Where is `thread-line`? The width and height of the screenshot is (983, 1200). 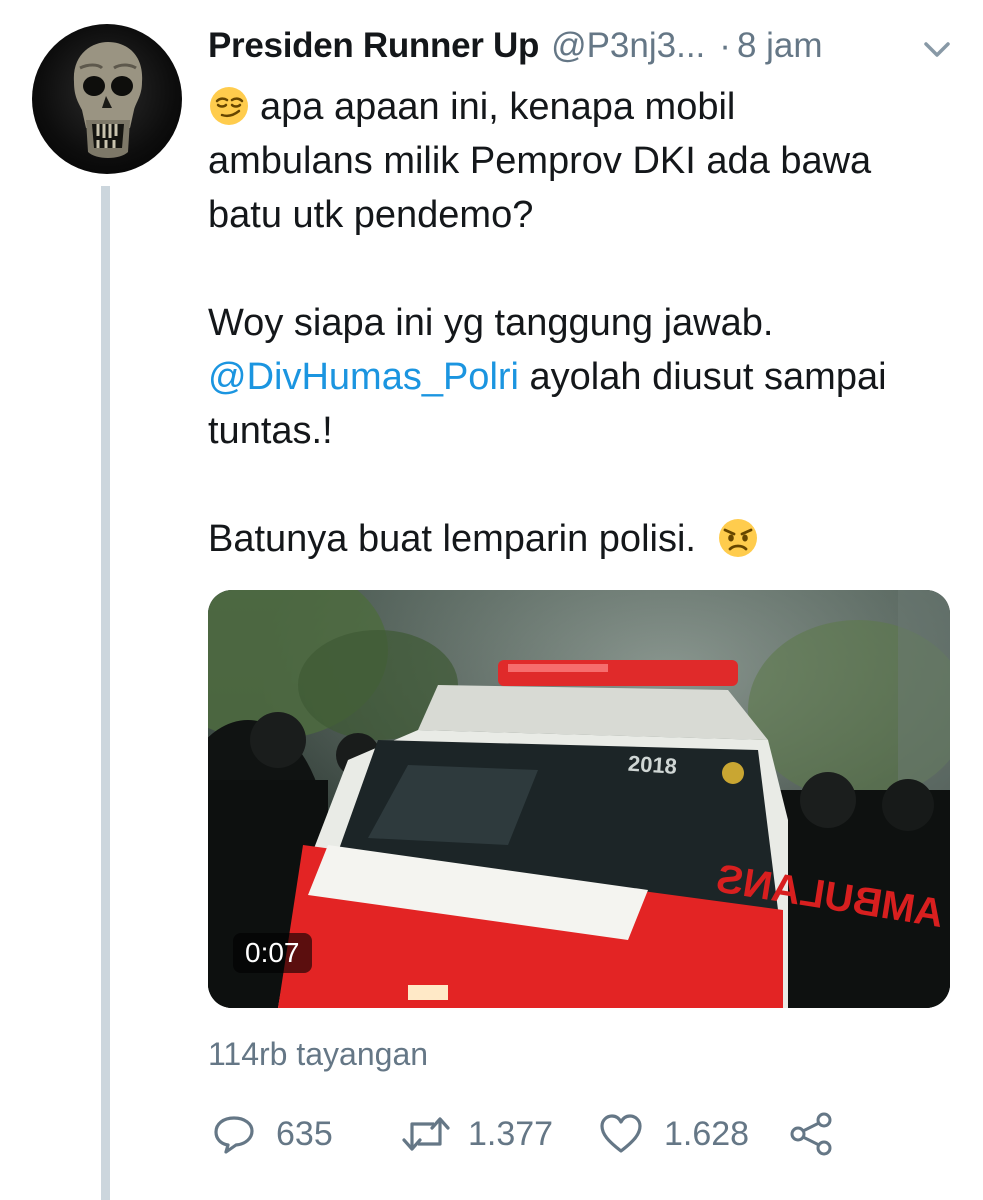 thread-line is located at coordinates (105, 693).